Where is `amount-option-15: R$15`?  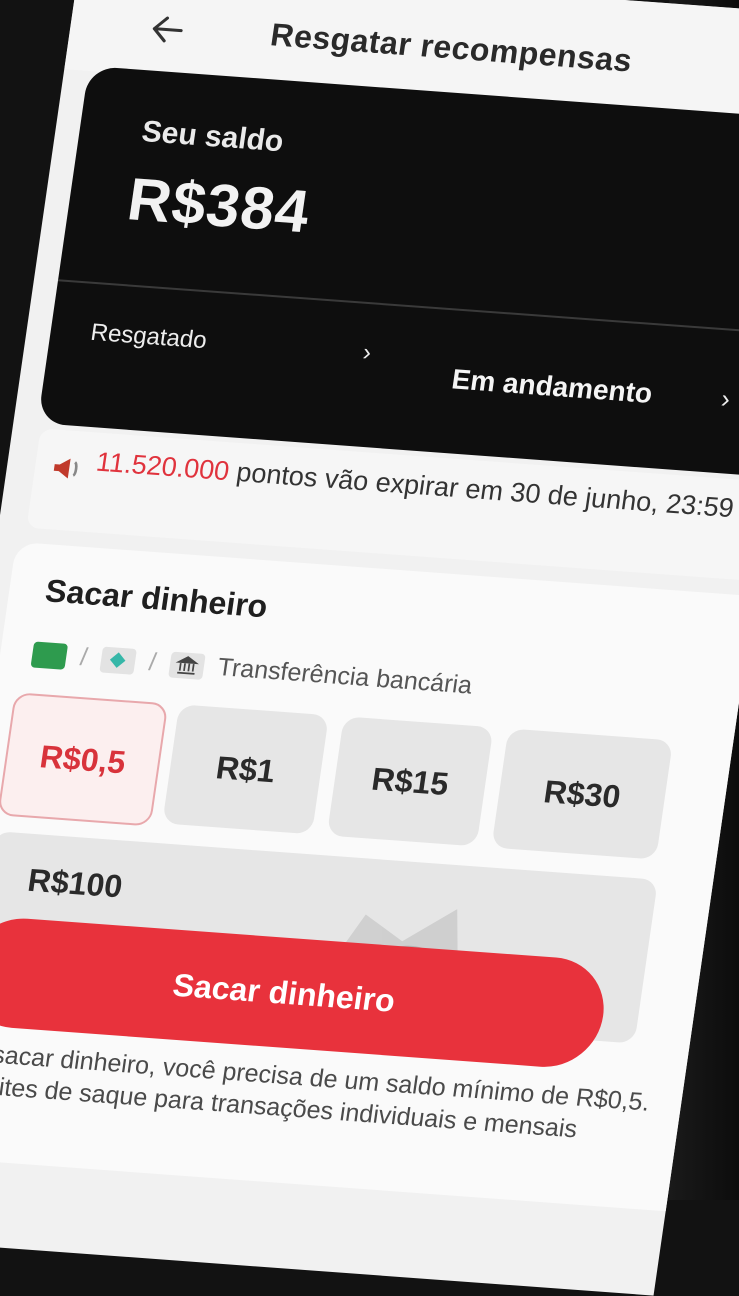
amount-option-15: R$15 is located at coordinates (410, 781).